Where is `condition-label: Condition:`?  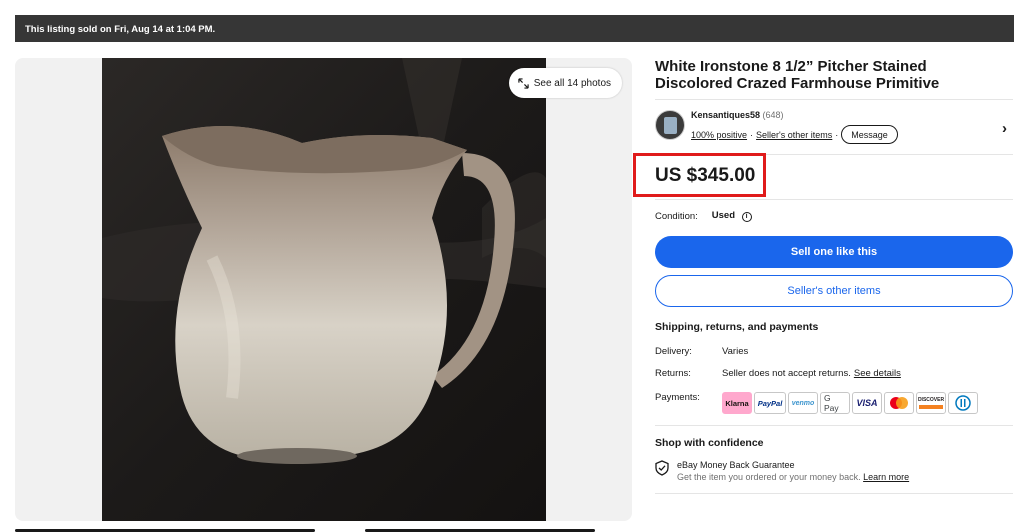
condition-label: Condition: is located at coordinates (676, 216).